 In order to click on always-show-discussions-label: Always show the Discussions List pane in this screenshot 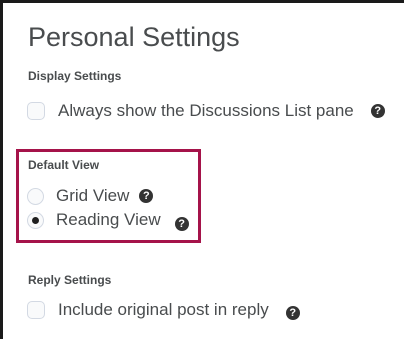, I will do `click(206, 111)`.